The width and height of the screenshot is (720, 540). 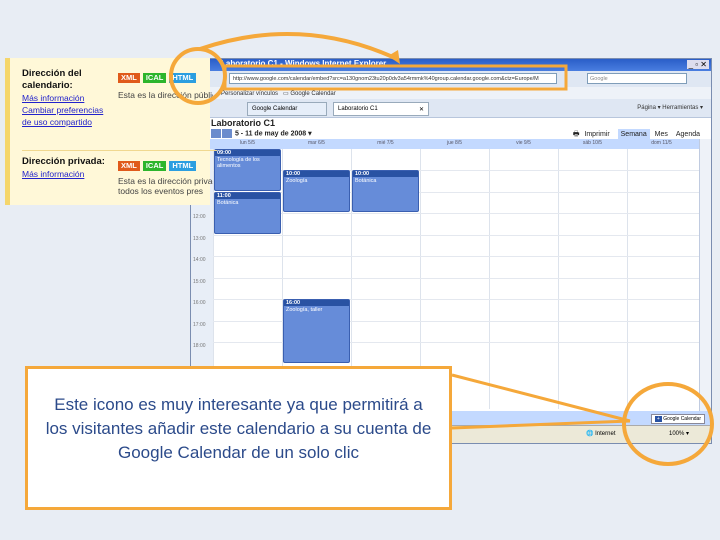 What do you see at coordinates (297, 46) in the screenshot?
I see `arrow-curve` at bounding box center [297, 46].